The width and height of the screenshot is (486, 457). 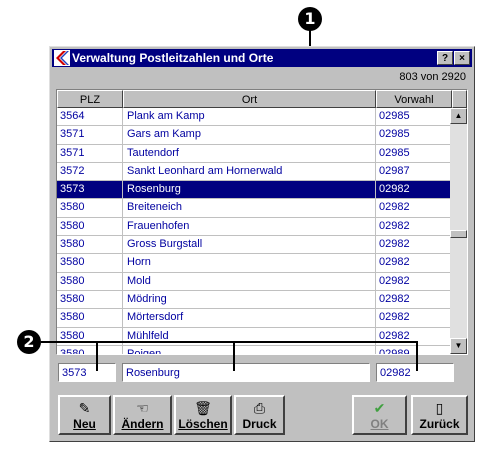 I want to click on ort-cell: Mödring, so click(x=249, y=299).